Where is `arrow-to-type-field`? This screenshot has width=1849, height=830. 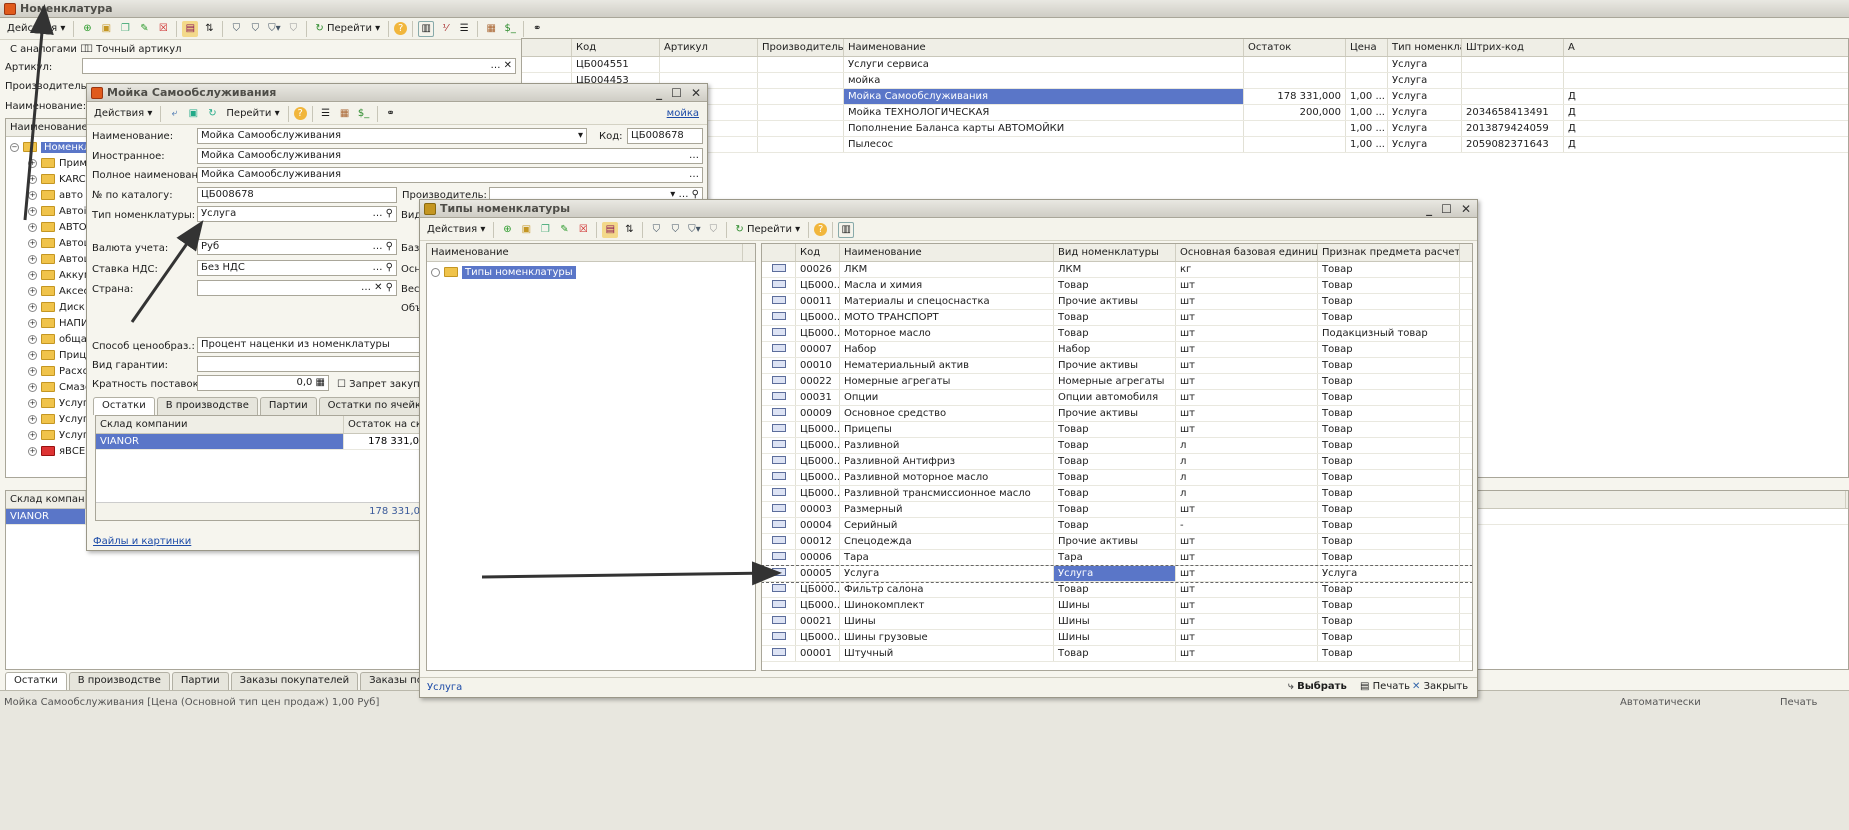 arrow-to-type-field is located at coordinates (167, 271).